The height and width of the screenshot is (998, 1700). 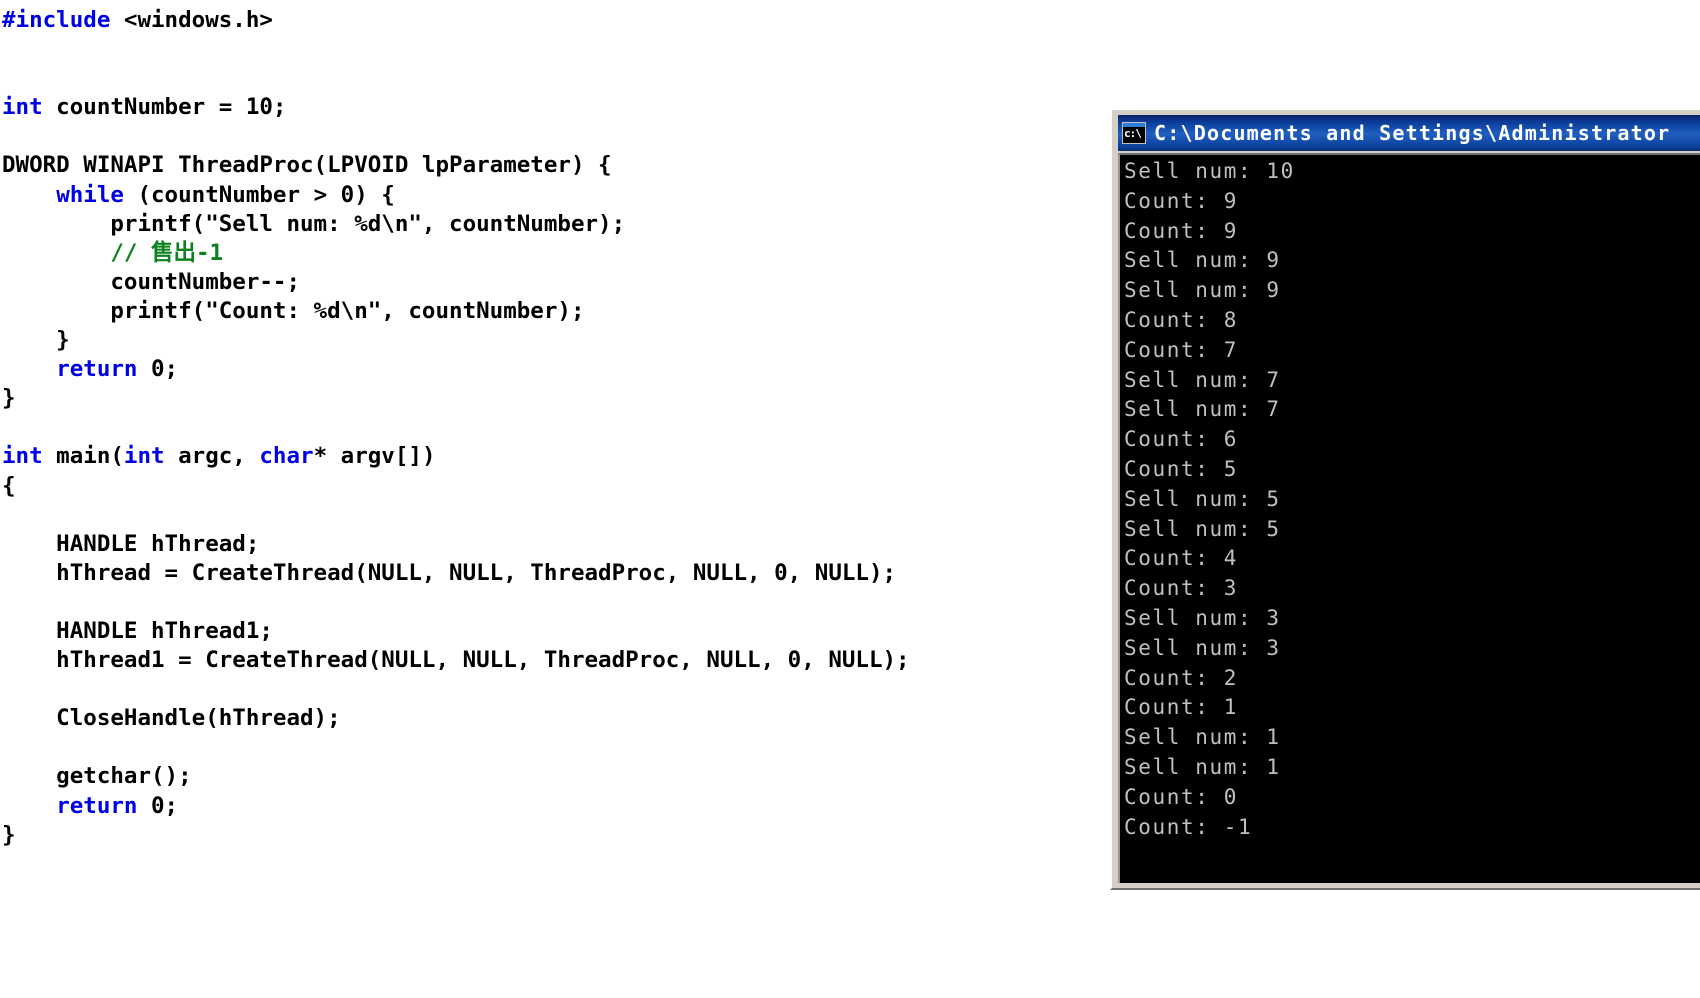 I want to click on console-output-line: Count: 8, so click(x=1181, y=319).